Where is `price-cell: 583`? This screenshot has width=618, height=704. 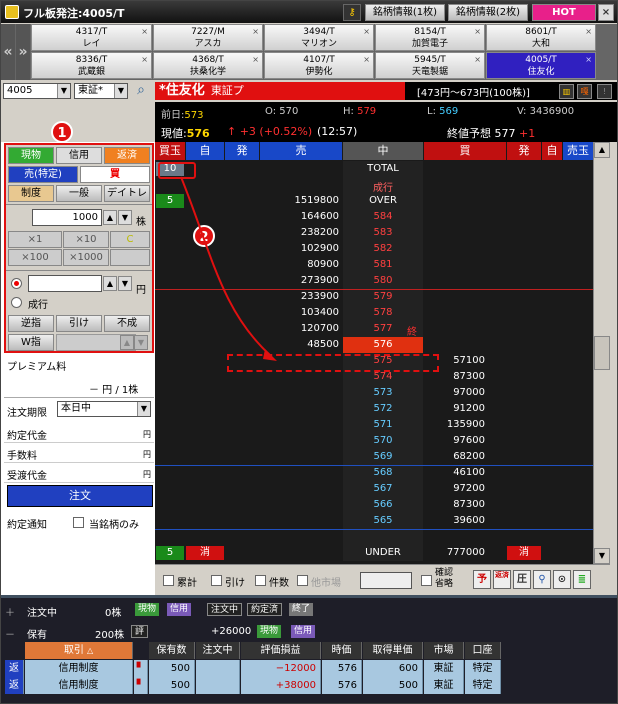
price-cell: 583 is located at coordinates (383, 232).